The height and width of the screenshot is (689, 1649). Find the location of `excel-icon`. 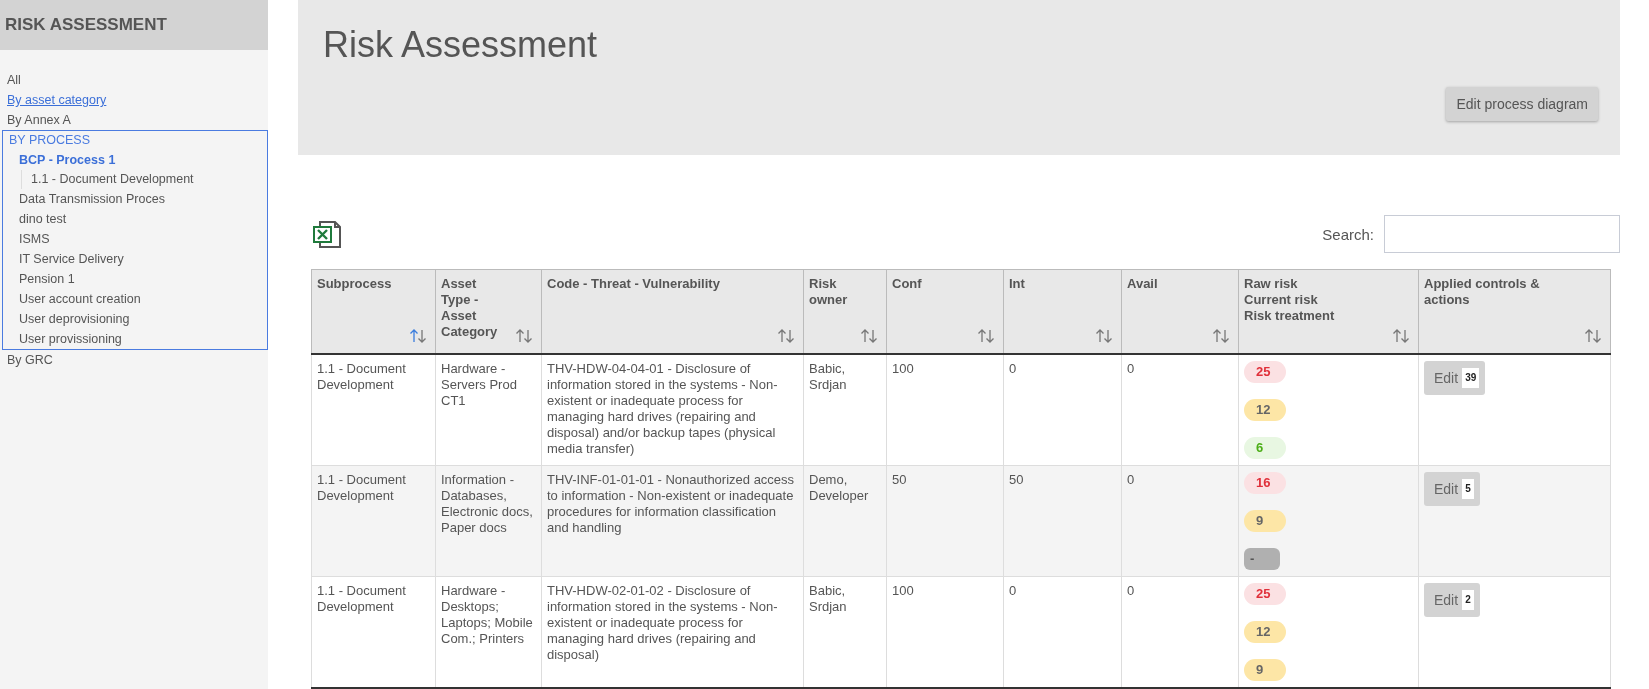

excel-icon is located at coordinates (327, 234).